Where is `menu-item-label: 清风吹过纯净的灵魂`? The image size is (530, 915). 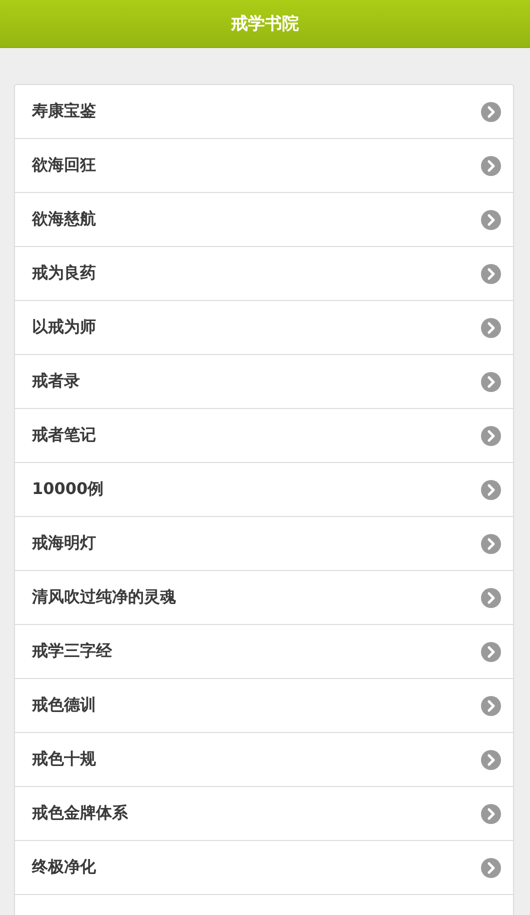 menu-item-label: 清风吹过纯净的灵魂 is located at coordinates (104, 597).